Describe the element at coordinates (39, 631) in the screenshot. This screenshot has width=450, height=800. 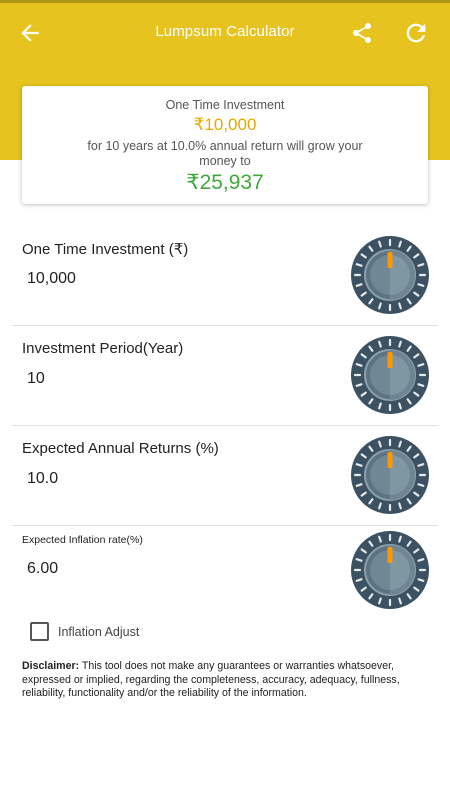
I see `inflation-adjust-checkbox` at that location.